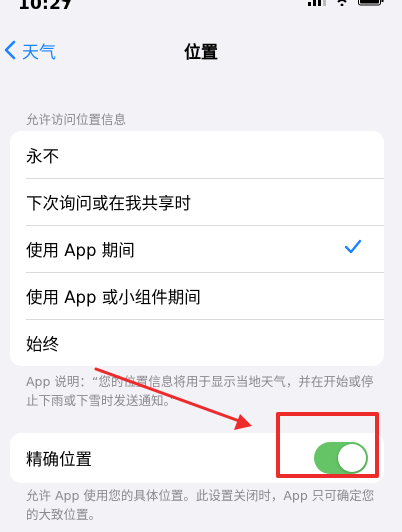  Describe the element at coordinates (65, 3) in the screenshot. I see `location-arrow-icon` at that location.